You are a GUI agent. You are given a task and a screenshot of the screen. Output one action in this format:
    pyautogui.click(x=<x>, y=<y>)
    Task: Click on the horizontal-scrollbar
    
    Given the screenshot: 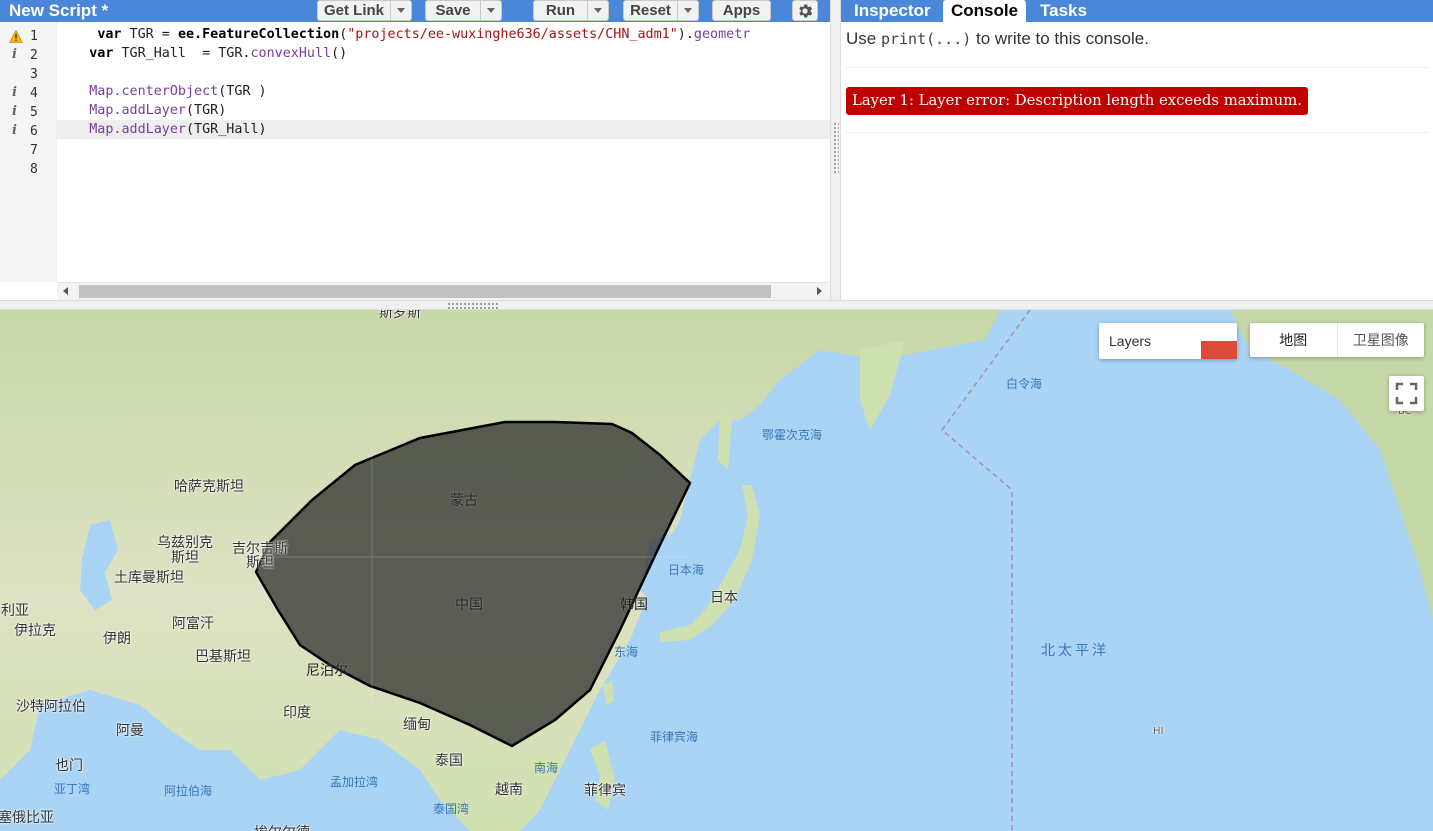 What is the action you would take?
    pyautogui.click(x=443, y=291)
    